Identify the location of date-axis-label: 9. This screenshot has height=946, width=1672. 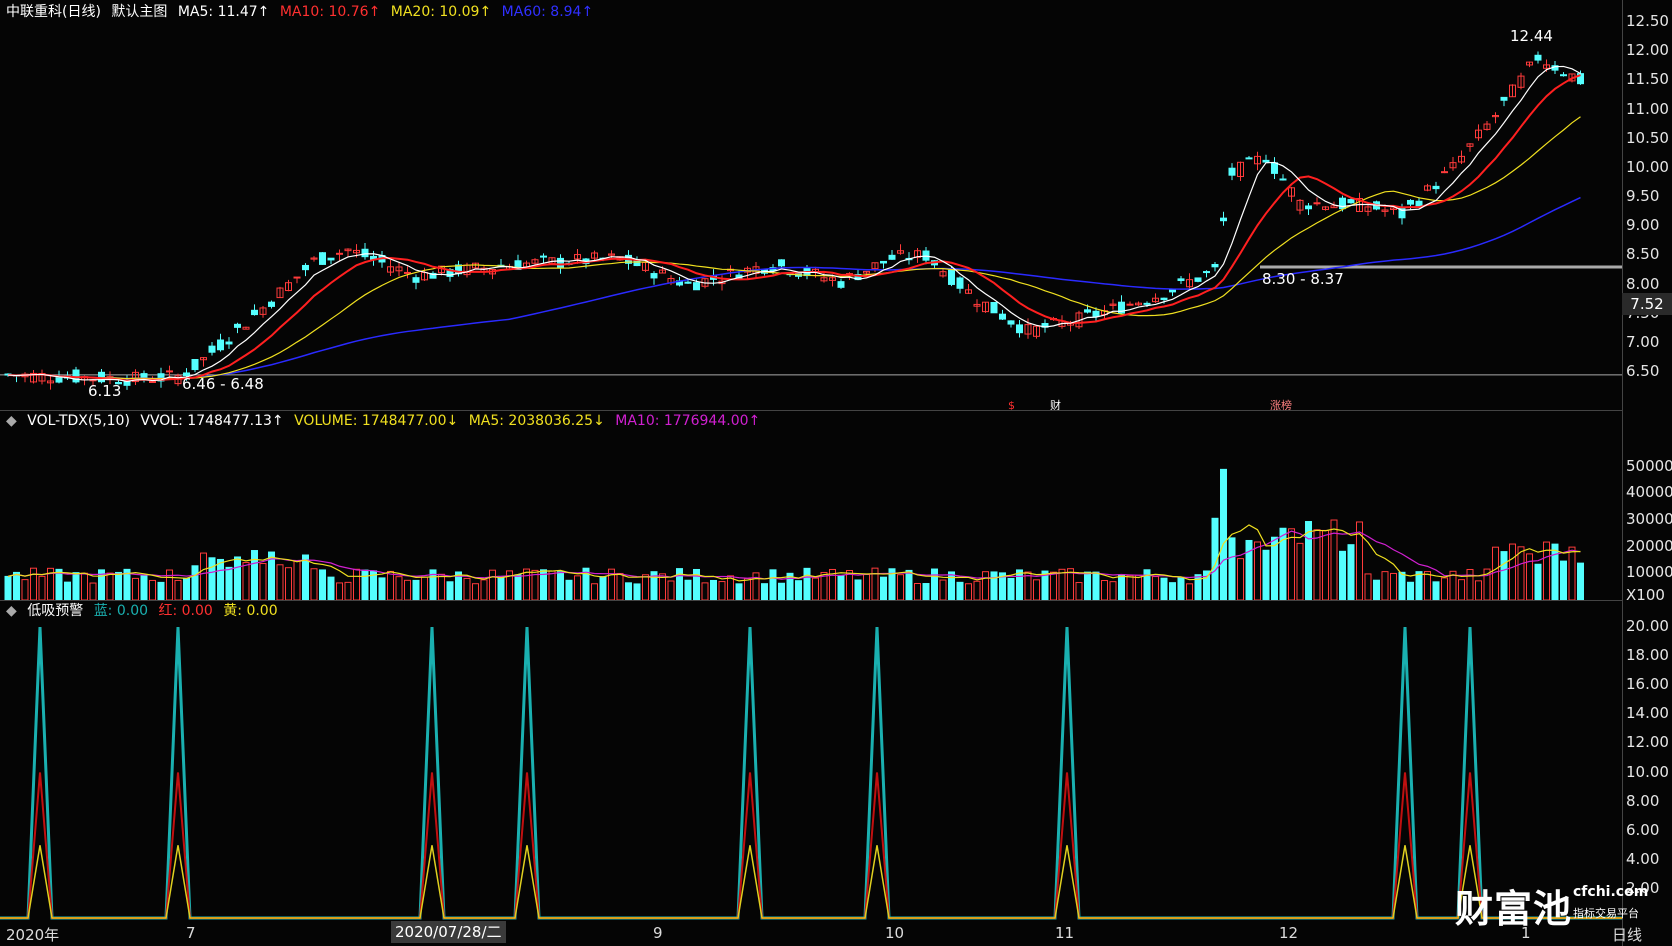
(658, 933).